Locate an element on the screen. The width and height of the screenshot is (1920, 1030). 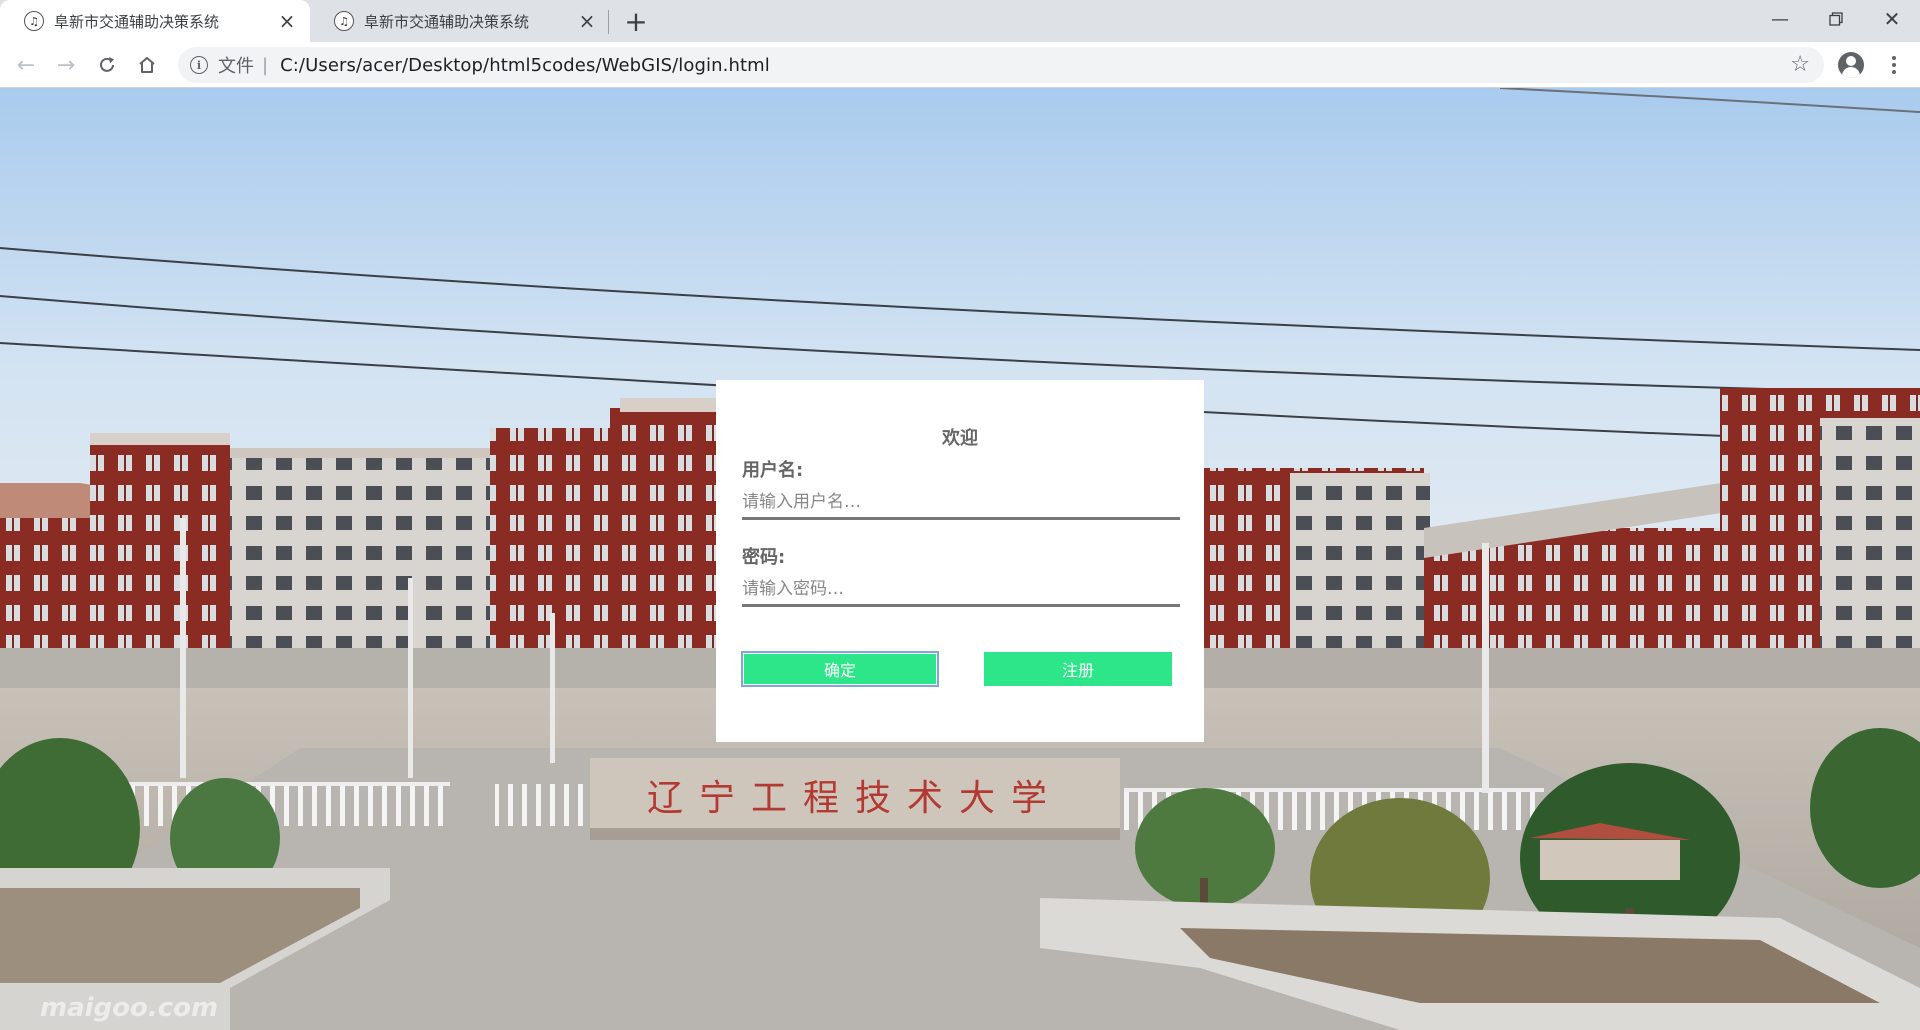
tab-active: ♫ 阜新市交通辅助决策系统 × is located at coordinates (155, 21).